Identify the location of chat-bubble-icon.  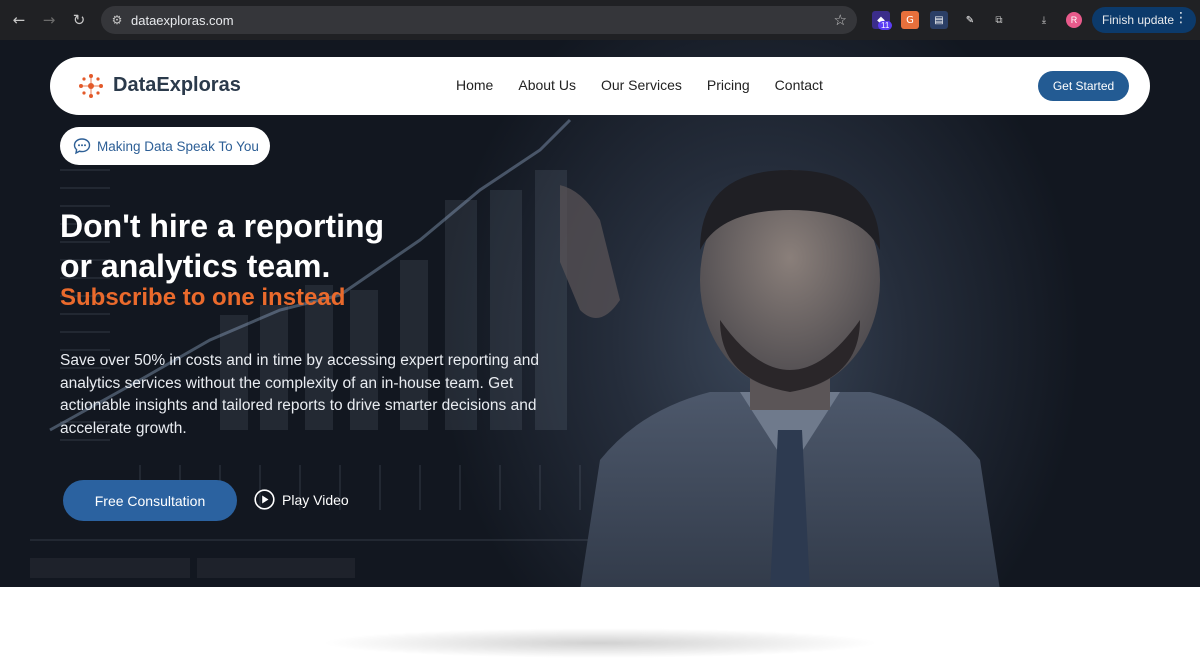
(82, 146).